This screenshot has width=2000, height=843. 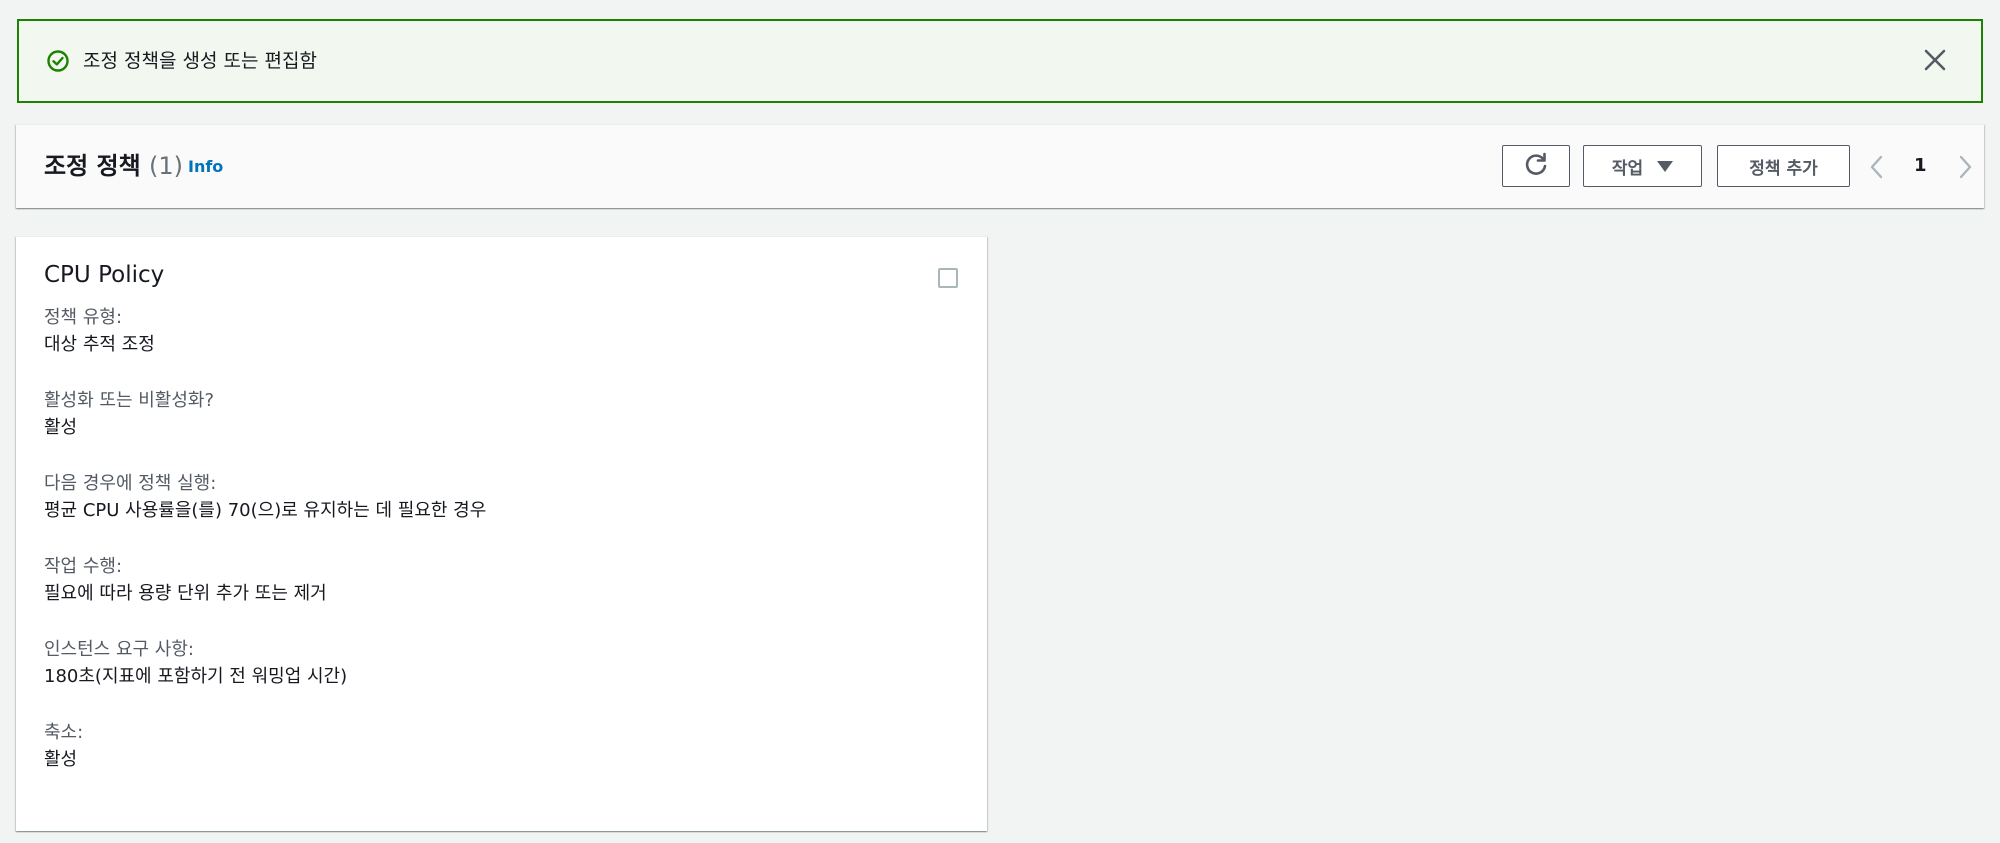 What do you see at coordinates (185, 581) in the screenshot?
I see `field-take-action: 작업 수행: 필요에 따라 용량 단위 추가 또는 제거` at bounding box center [185, 581].